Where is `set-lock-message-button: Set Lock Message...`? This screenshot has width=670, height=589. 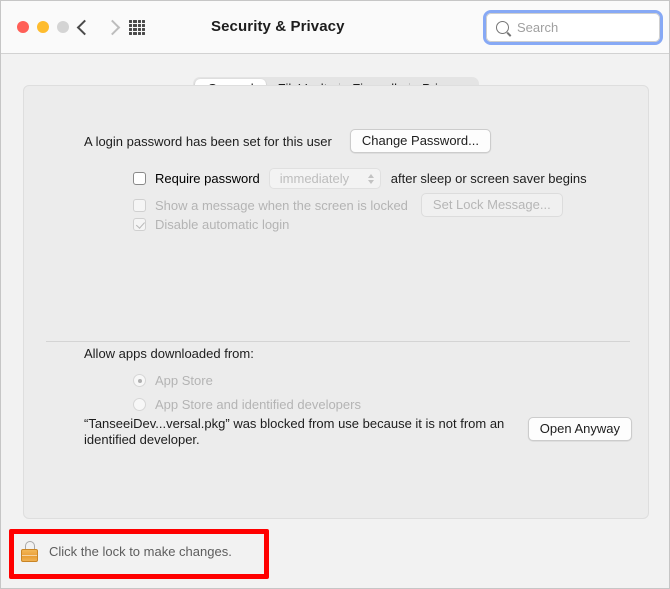
set-lock-message-button: Set Lock Message... is located at coordinates (491, 205).